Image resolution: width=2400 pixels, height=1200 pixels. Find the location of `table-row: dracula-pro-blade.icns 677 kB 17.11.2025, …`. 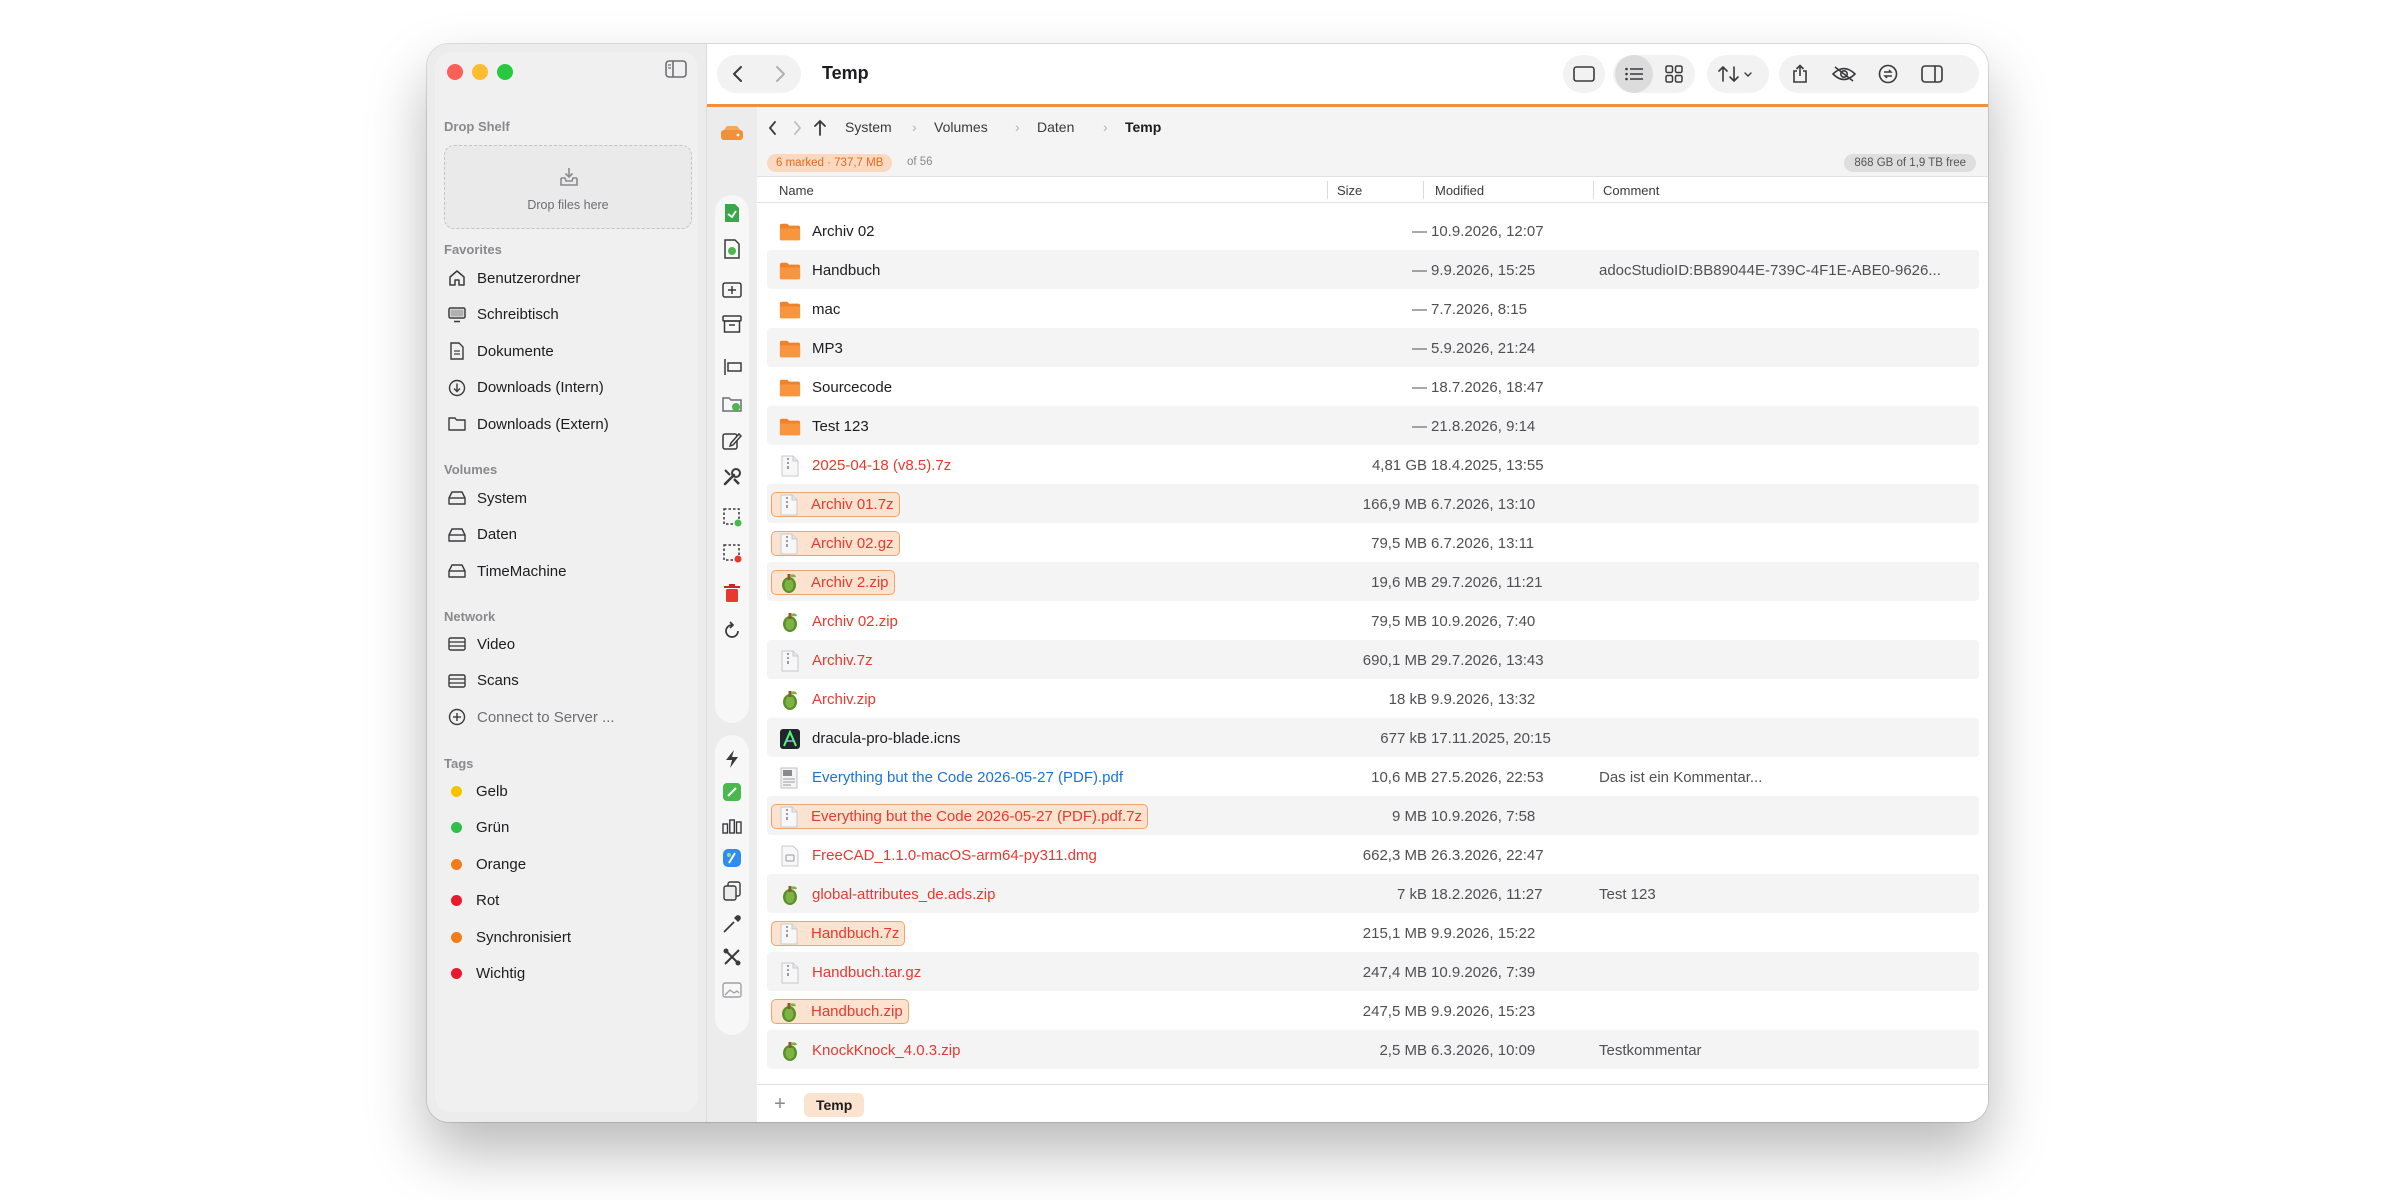

table-row: dracula-pro-blade.icns 677 kB 17.11.2025, … is located at coordinates (1373, 737).